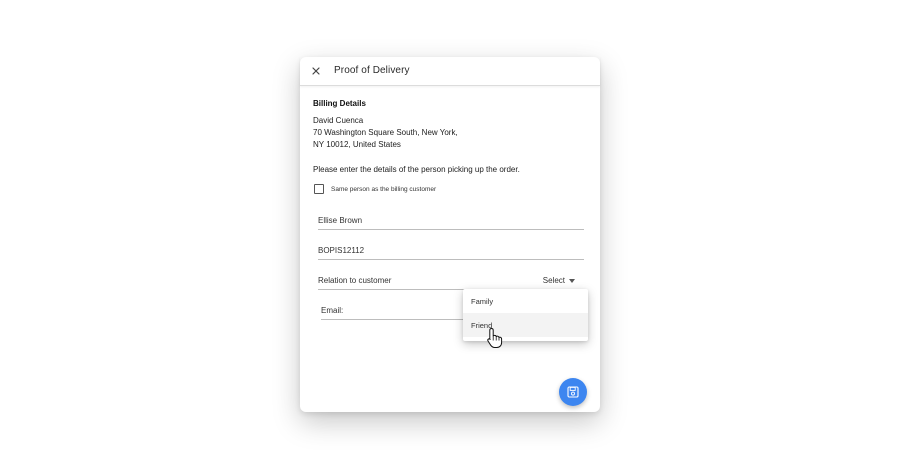  What do you see at coordinates (372, 70) in the screenshot?
I see `dialog-title: Proof of Delivery` at bounding box center [372, 70].